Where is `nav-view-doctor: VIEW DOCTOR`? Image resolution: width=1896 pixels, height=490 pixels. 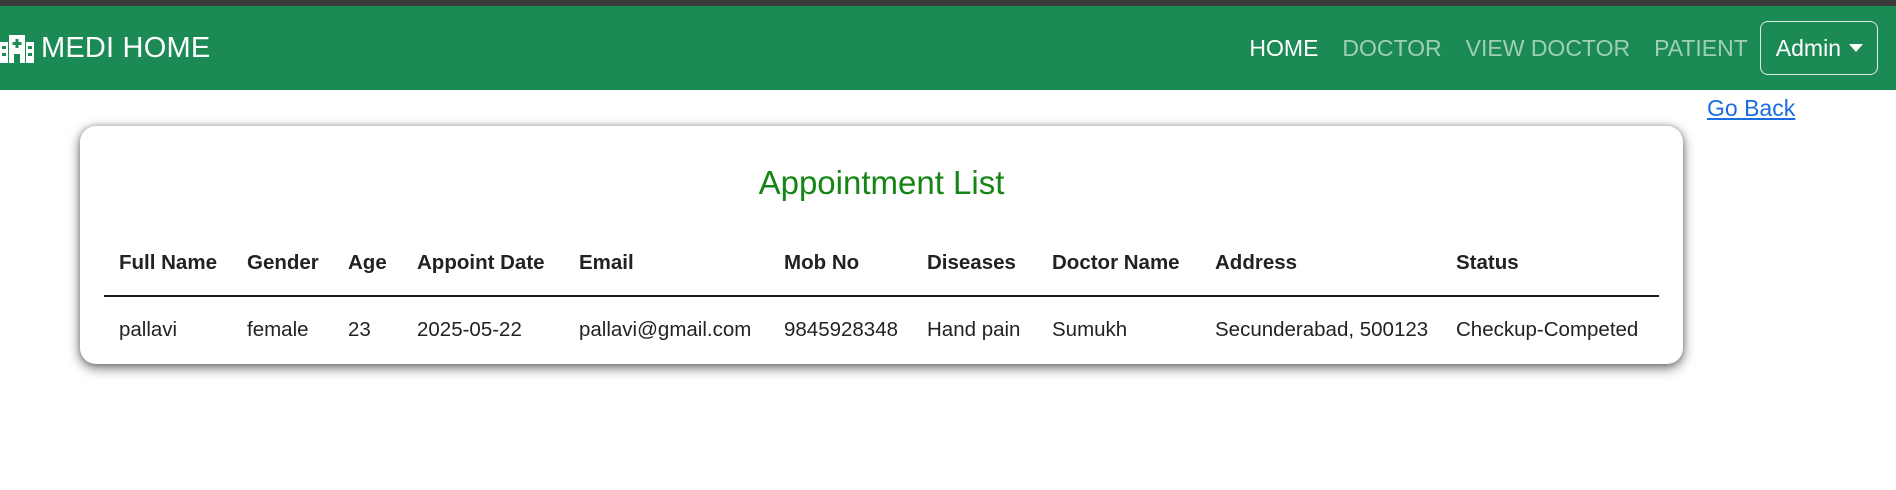 nav-view-doctor: VIEW DOCTOR is located at coordinates (1548, 48).